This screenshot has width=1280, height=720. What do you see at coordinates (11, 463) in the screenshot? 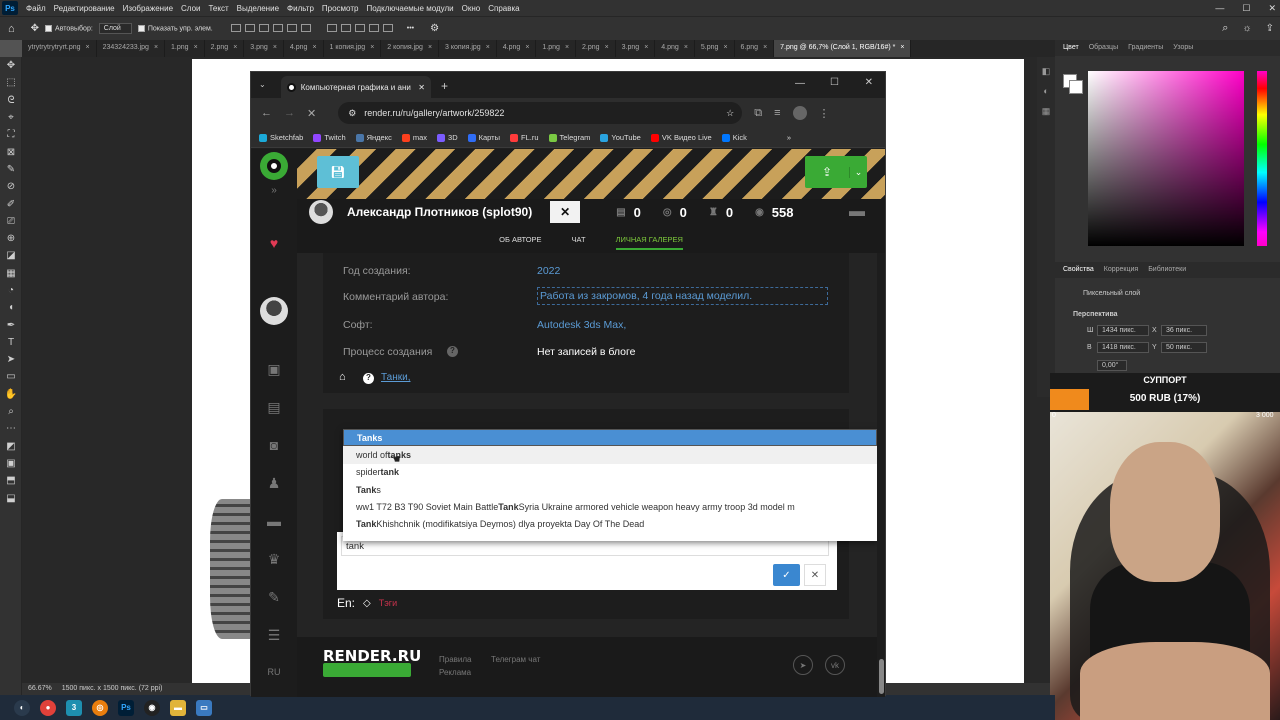
I see `quick-mask-tool-icon: ▣` at bounding box center [11, 463].